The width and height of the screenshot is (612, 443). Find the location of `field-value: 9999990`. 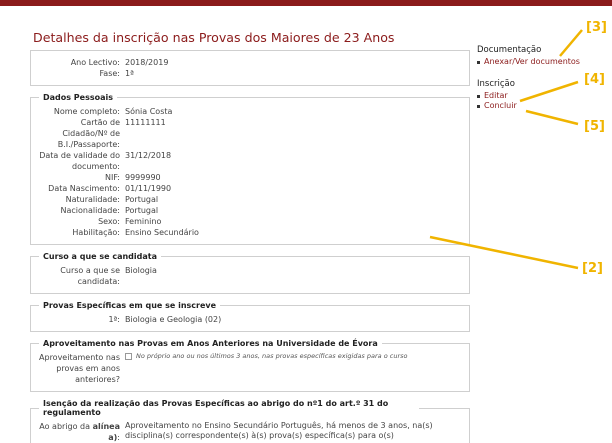

field-value: 9999990 is located at coordinates (143, 177).